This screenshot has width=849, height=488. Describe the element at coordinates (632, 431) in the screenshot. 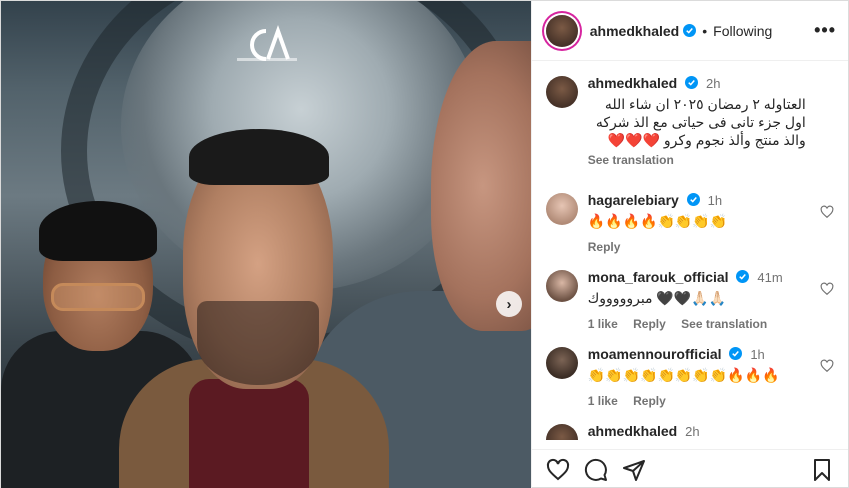

I see `commenter-username: ahmedkhaled` at that location.